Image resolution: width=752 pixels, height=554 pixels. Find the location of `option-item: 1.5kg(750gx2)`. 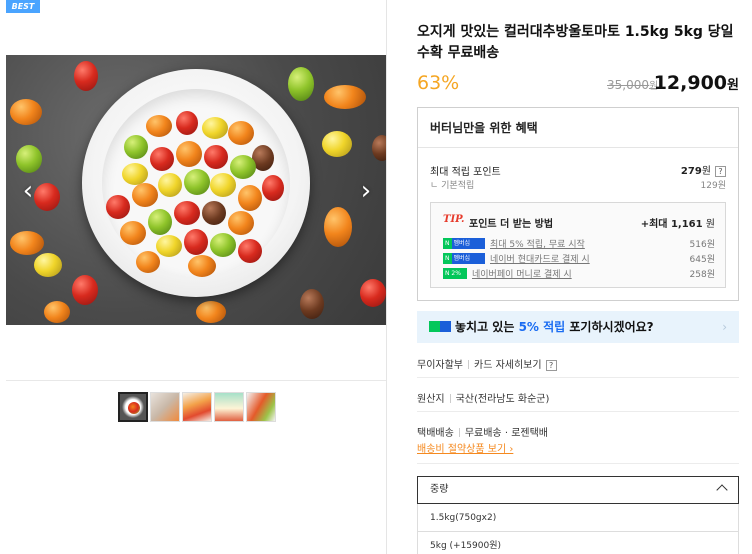

option-item: 1.5kg(750gx2) is located at coordinates (578, 518).